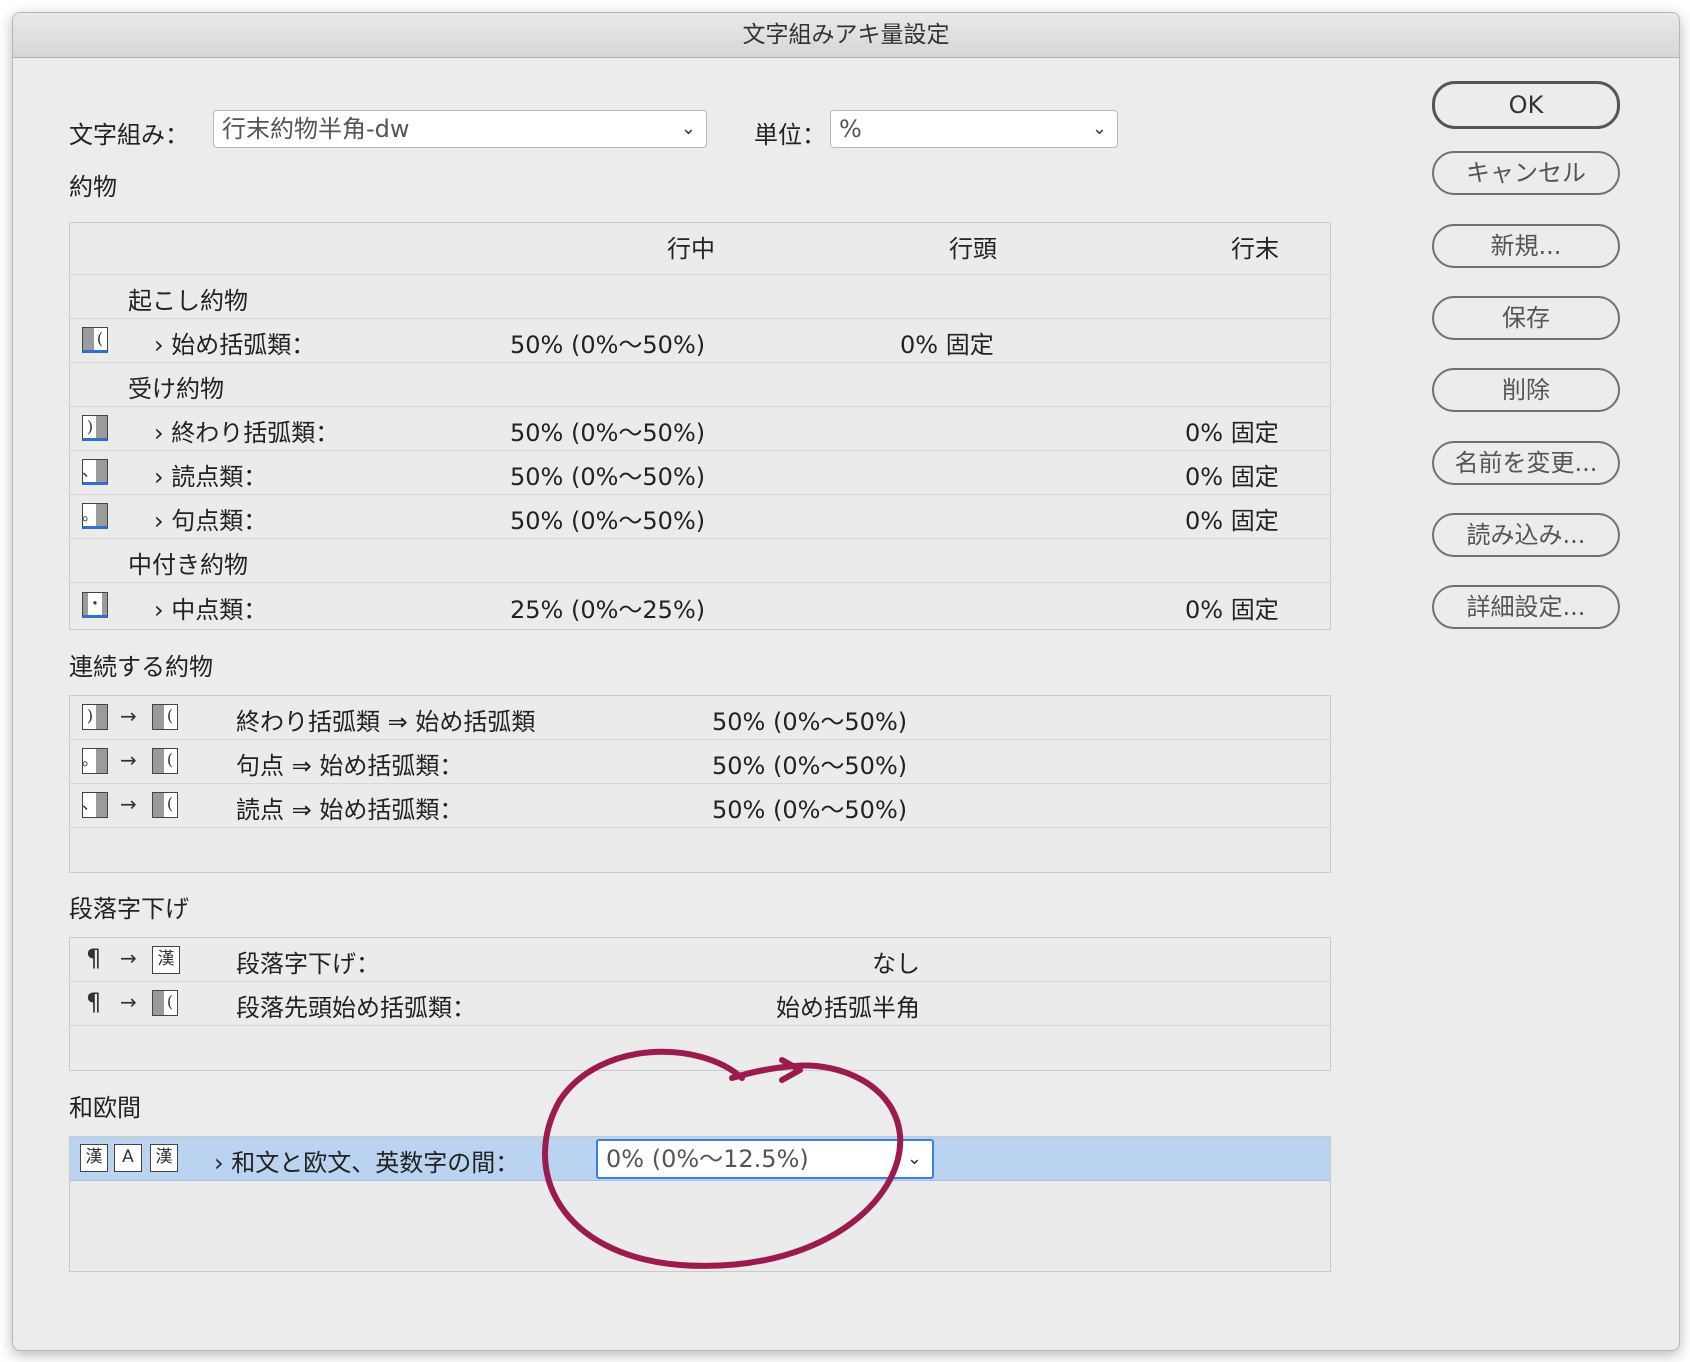 The width and height of the screenshot is (1690, 1362). What do you see at coordinates (607, 607) in the screenshot?
I see `row-value-mid: 25% (0%〜25%)` at bounding box center [607, 607].